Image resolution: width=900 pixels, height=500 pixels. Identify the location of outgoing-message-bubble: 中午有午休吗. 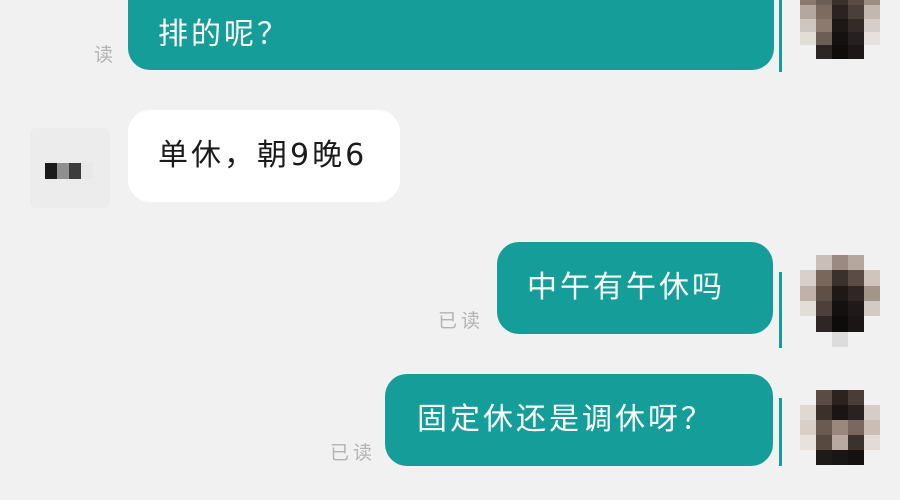
(635, 288).